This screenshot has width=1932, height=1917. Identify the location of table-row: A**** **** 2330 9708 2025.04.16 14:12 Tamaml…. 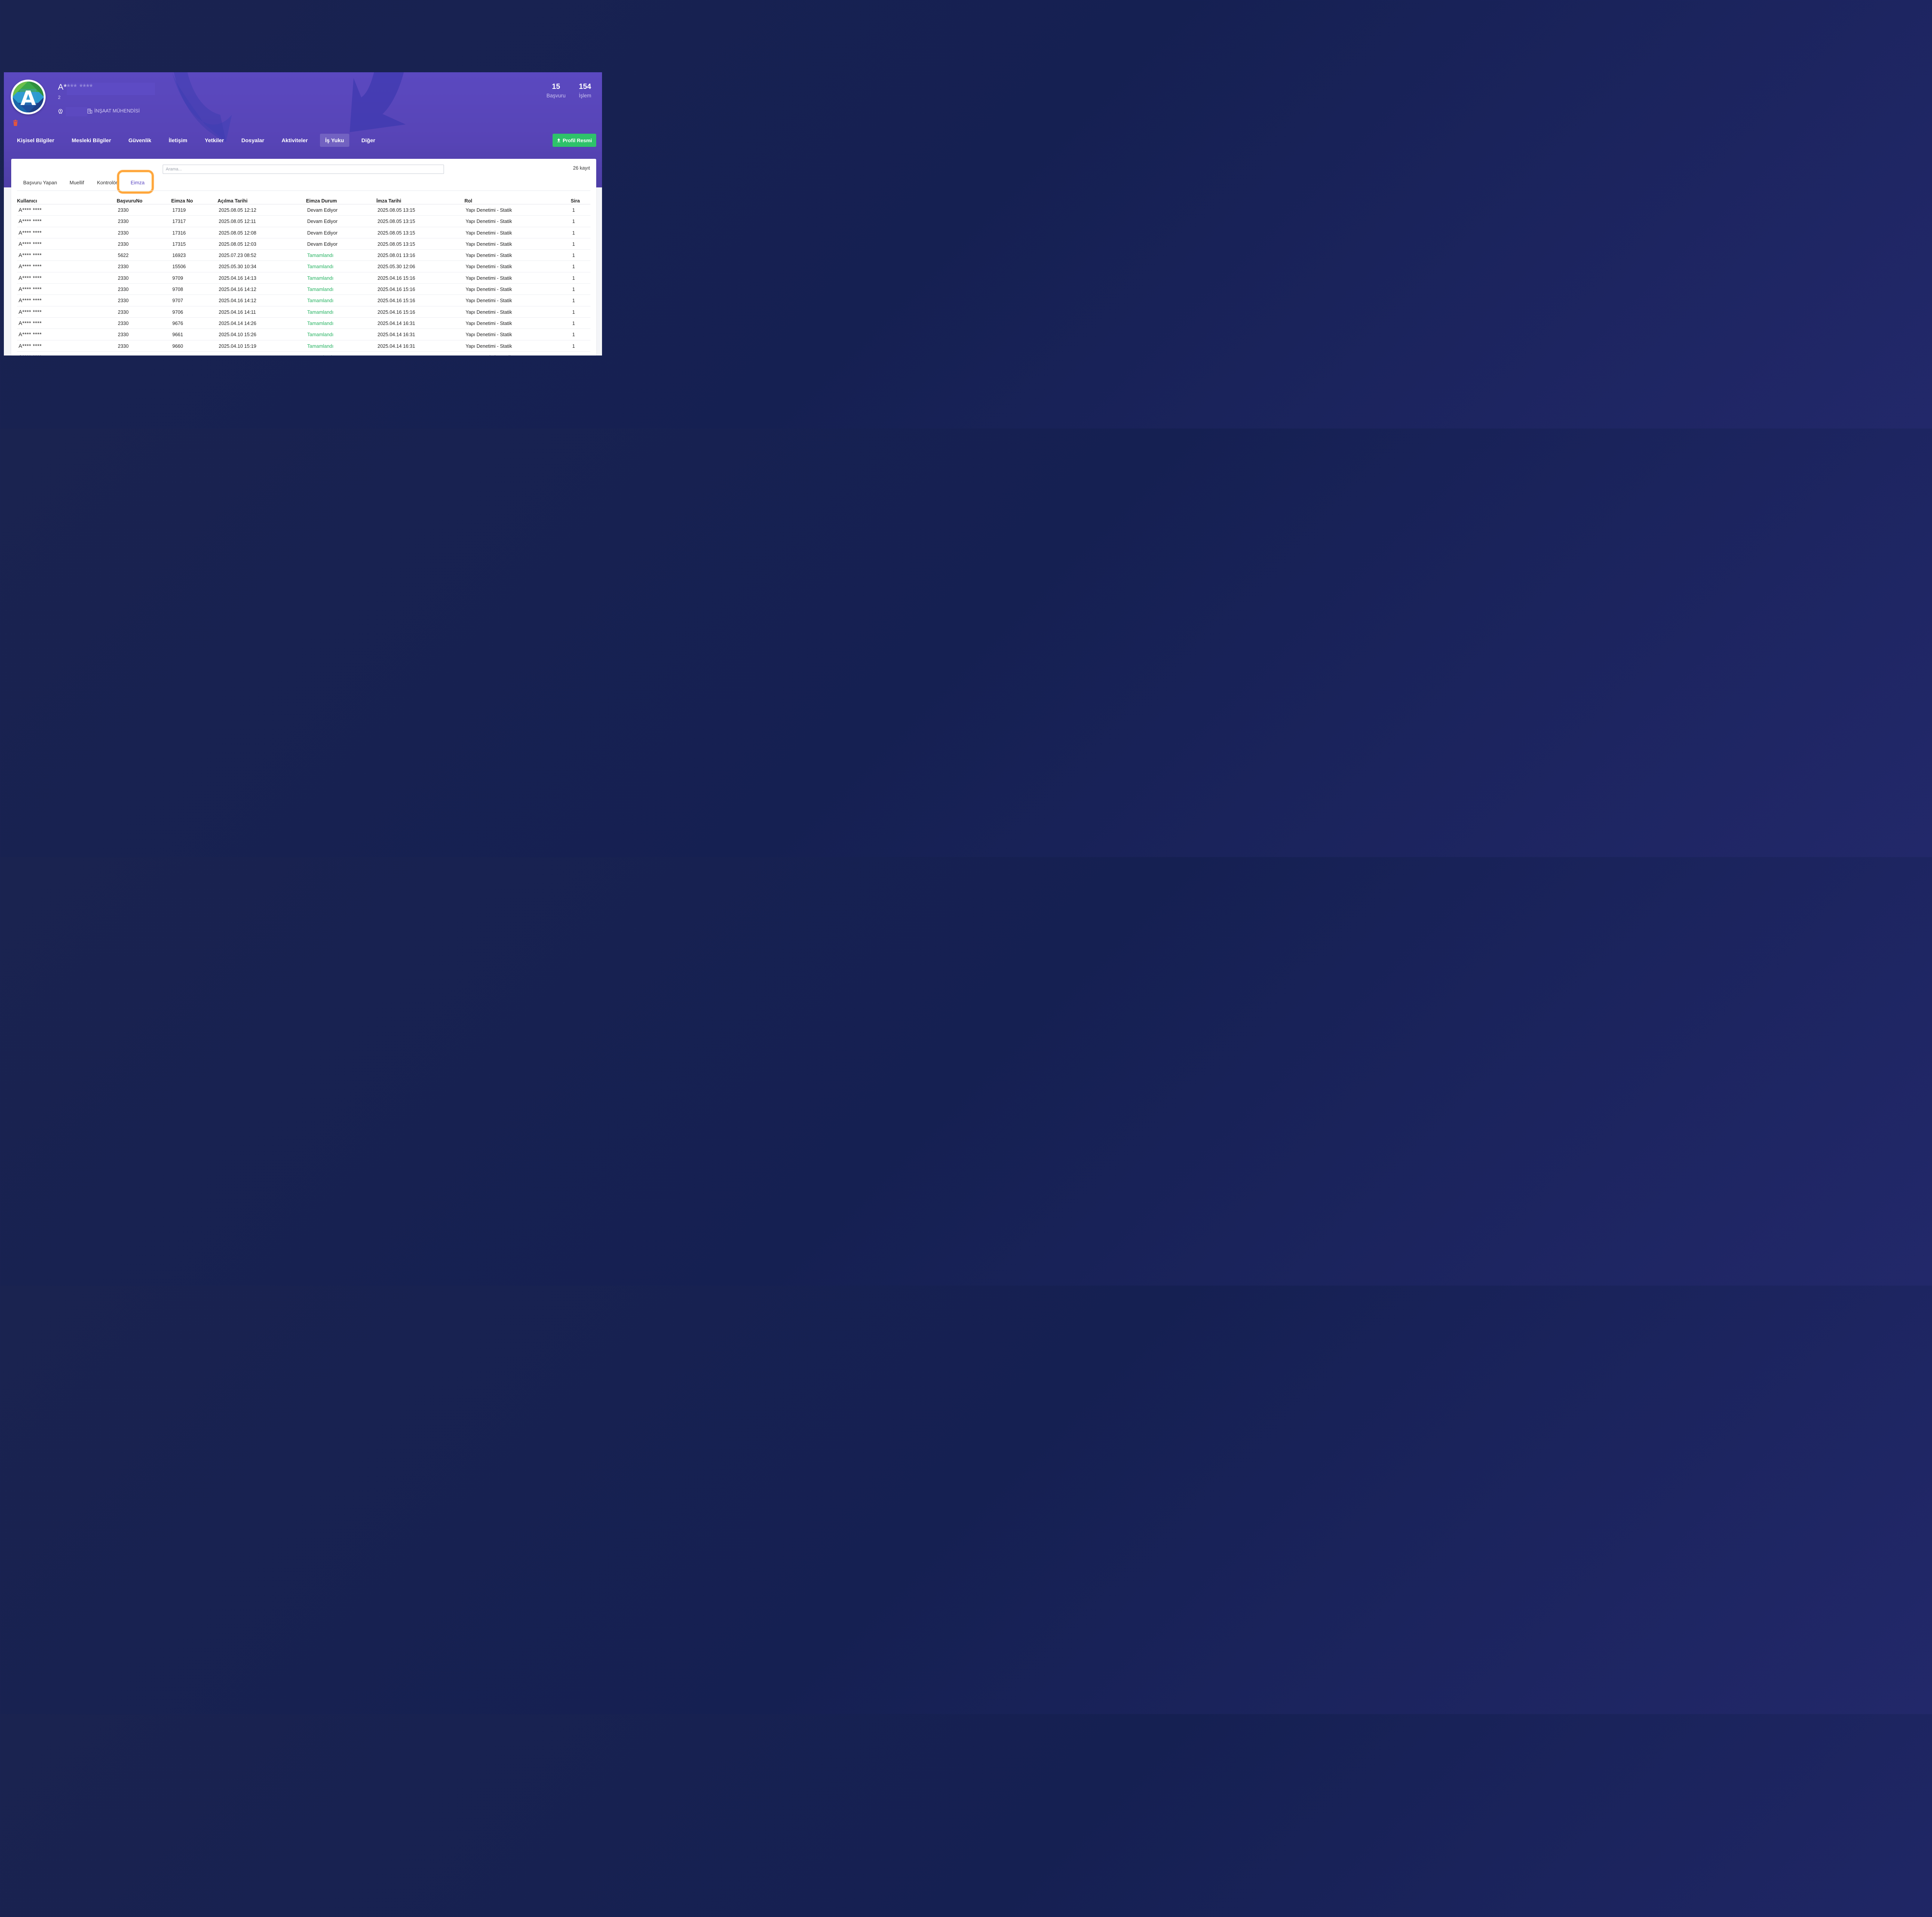
(303, 289).